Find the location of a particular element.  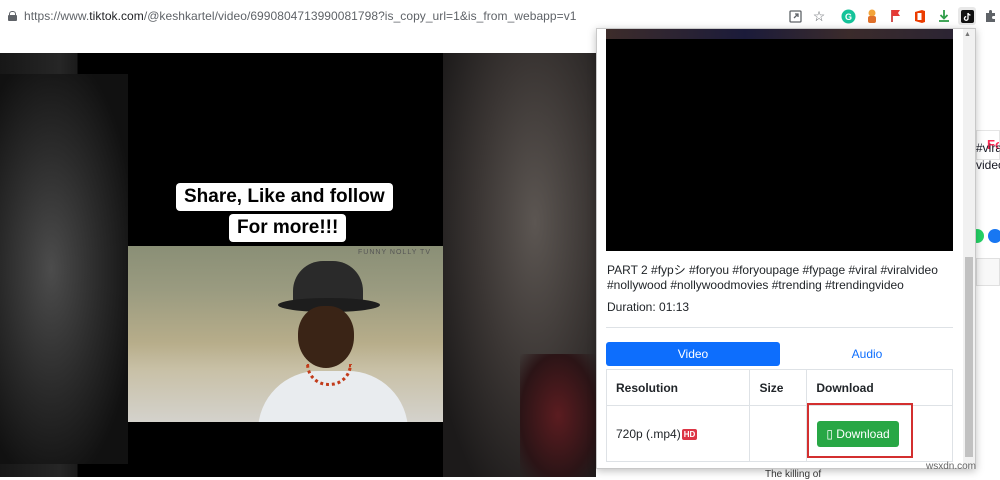

tab-video: Video is located at coordinates (693, 354).